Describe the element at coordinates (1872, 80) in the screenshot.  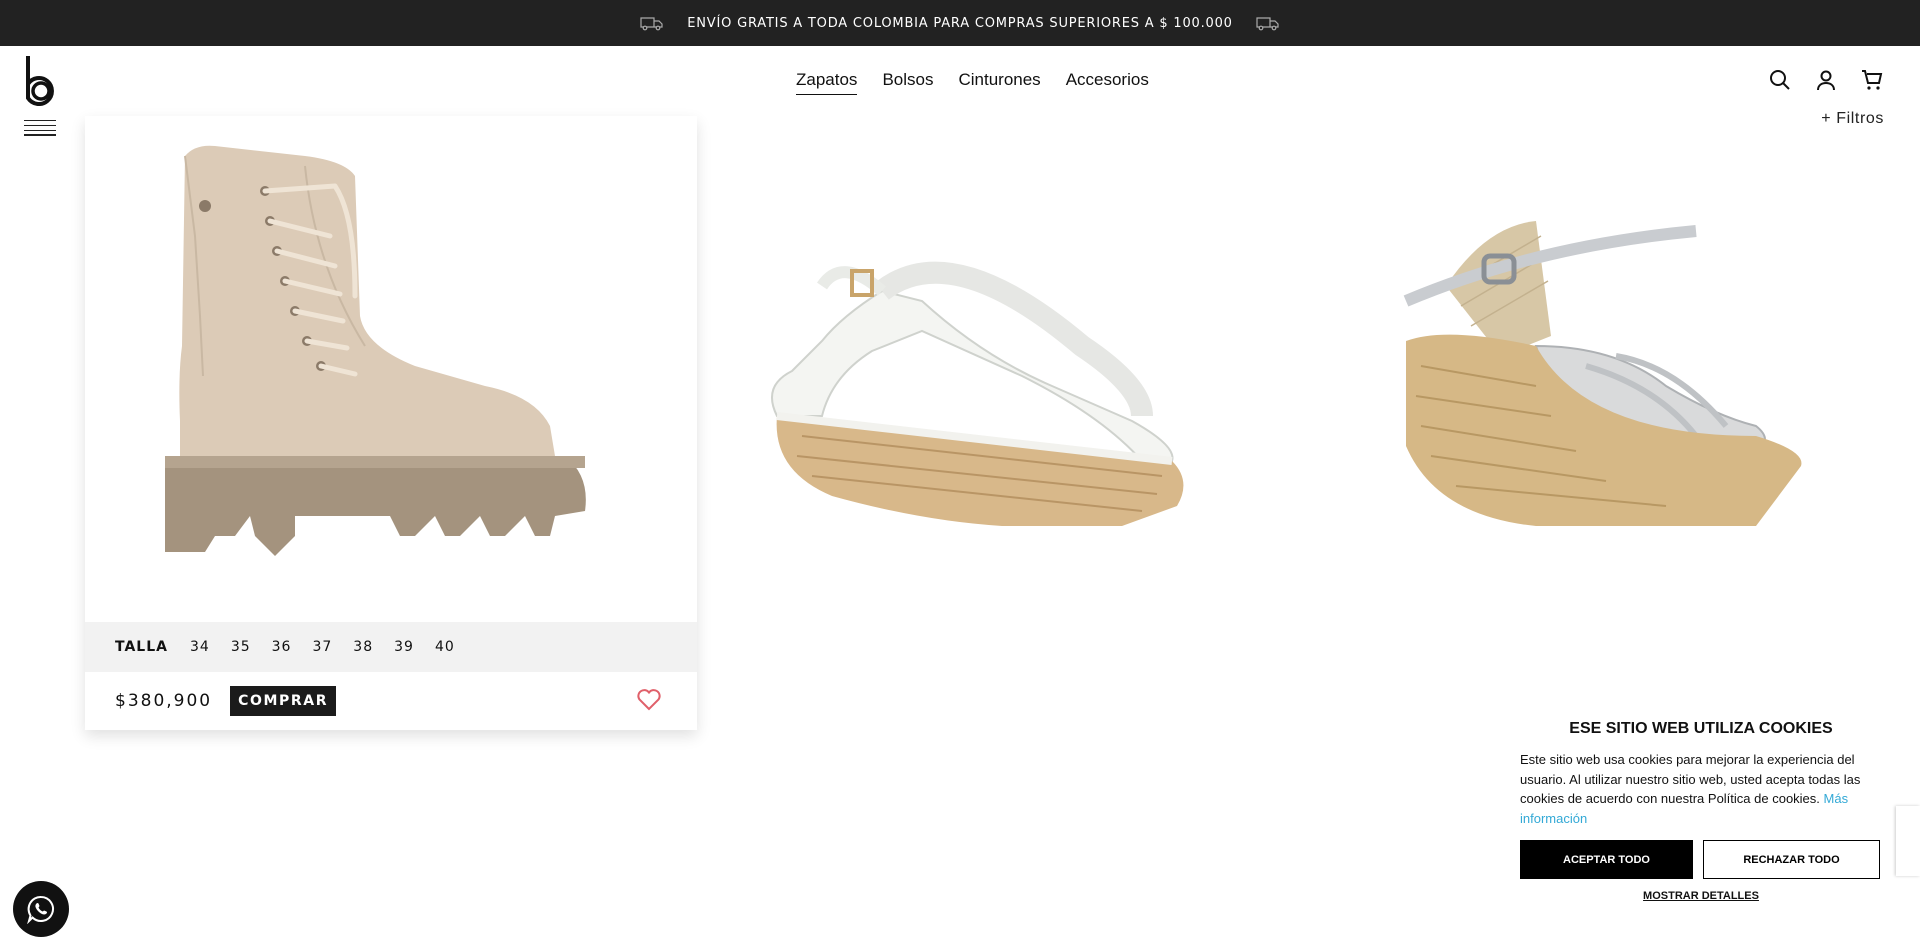
I see `cart-icon` at that location.